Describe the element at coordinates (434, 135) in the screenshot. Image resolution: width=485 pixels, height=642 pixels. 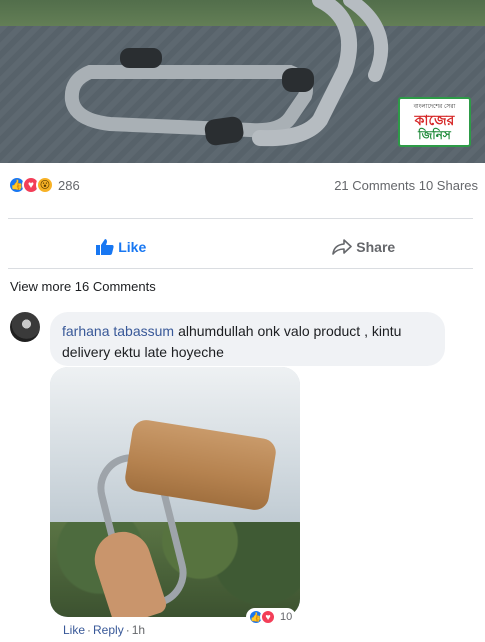
I see `brand-logo-sub: জিনিস` at that location.